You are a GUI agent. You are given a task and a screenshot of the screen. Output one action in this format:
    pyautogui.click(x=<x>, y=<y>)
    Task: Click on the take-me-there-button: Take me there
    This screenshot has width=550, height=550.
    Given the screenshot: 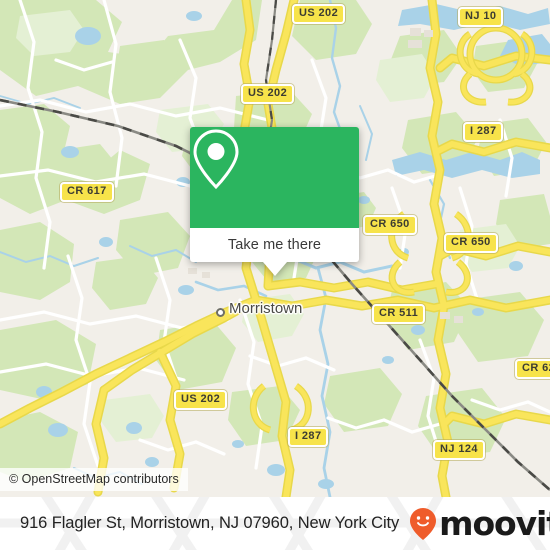 What is the action you would take?
    pyautogui.click(x=274, y=245)
    